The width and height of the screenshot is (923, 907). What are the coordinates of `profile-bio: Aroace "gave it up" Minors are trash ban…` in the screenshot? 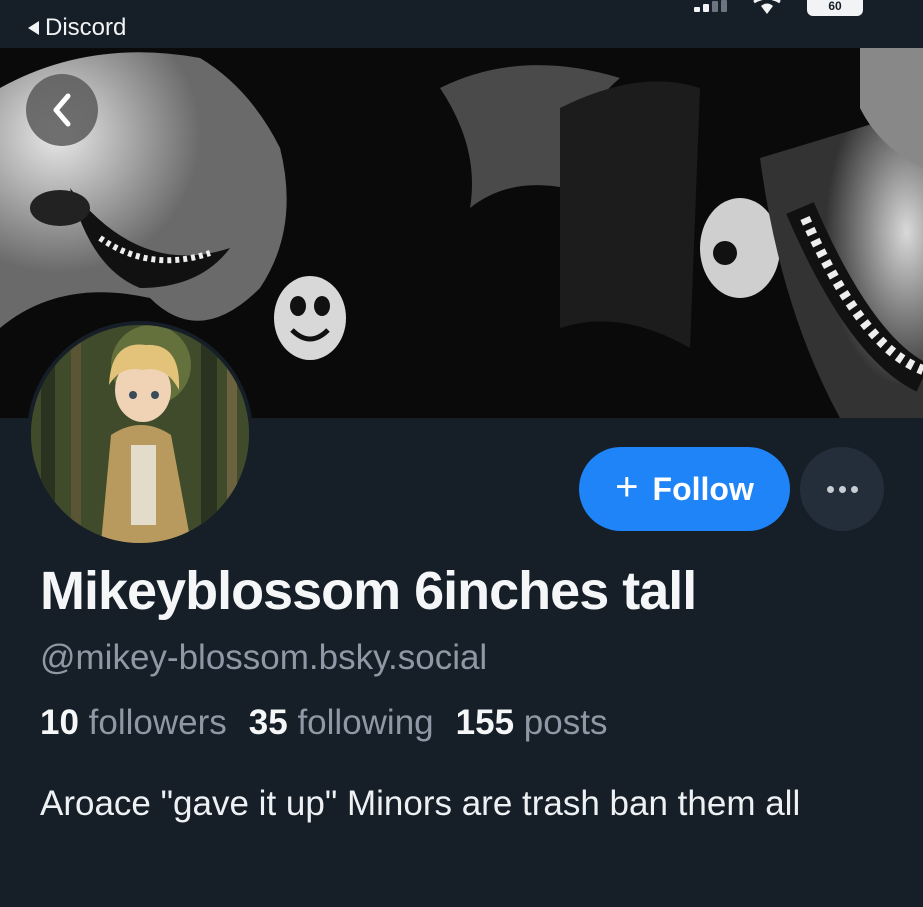 It's located at (420, 803).